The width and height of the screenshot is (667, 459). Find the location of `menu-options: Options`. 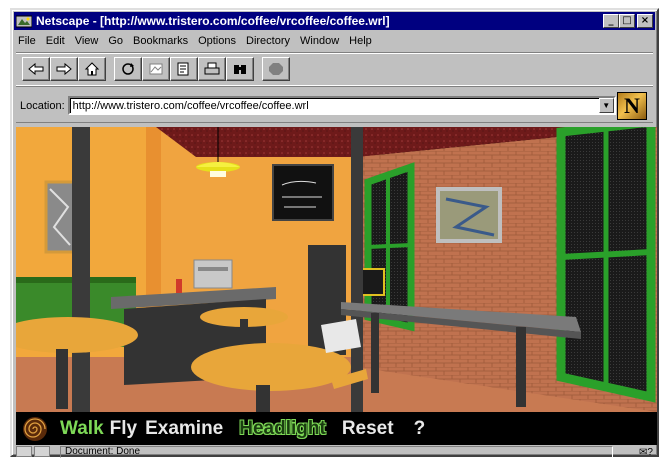

menu-options: Options is located at coordinates (217, 41).